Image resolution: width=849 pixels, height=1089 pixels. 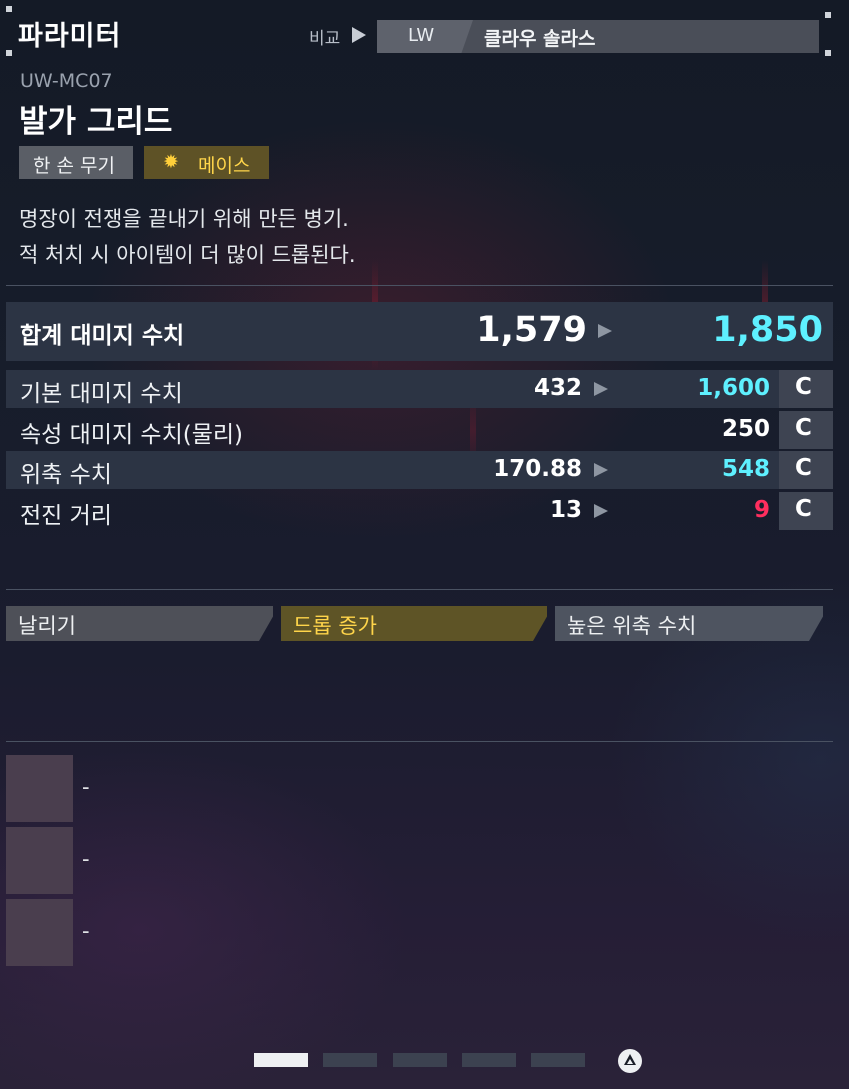 I want to click on page-indicator-active, so click(x=281, y=1060).